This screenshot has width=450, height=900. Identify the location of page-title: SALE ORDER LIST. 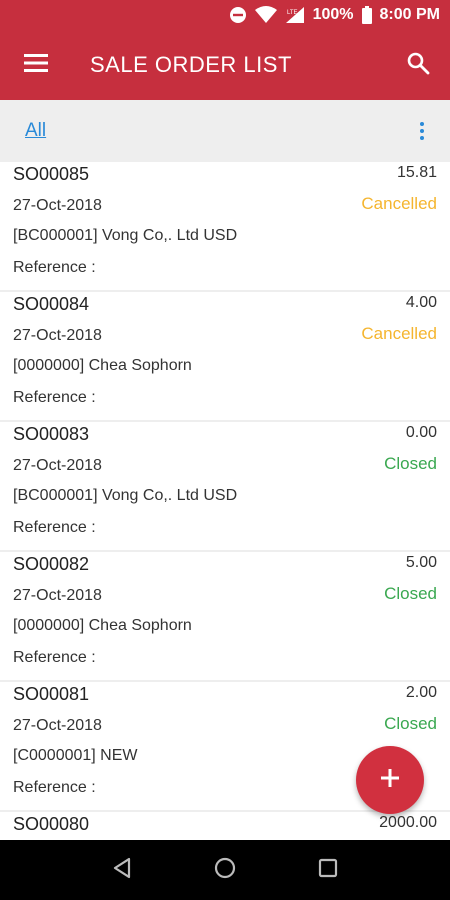
(191, 64).